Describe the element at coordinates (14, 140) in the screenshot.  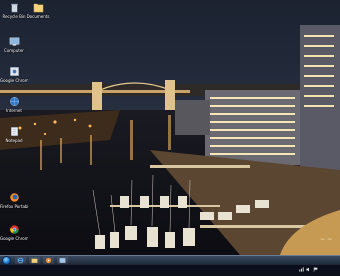
I see `desktop-icon-label: Notepad` at that location.